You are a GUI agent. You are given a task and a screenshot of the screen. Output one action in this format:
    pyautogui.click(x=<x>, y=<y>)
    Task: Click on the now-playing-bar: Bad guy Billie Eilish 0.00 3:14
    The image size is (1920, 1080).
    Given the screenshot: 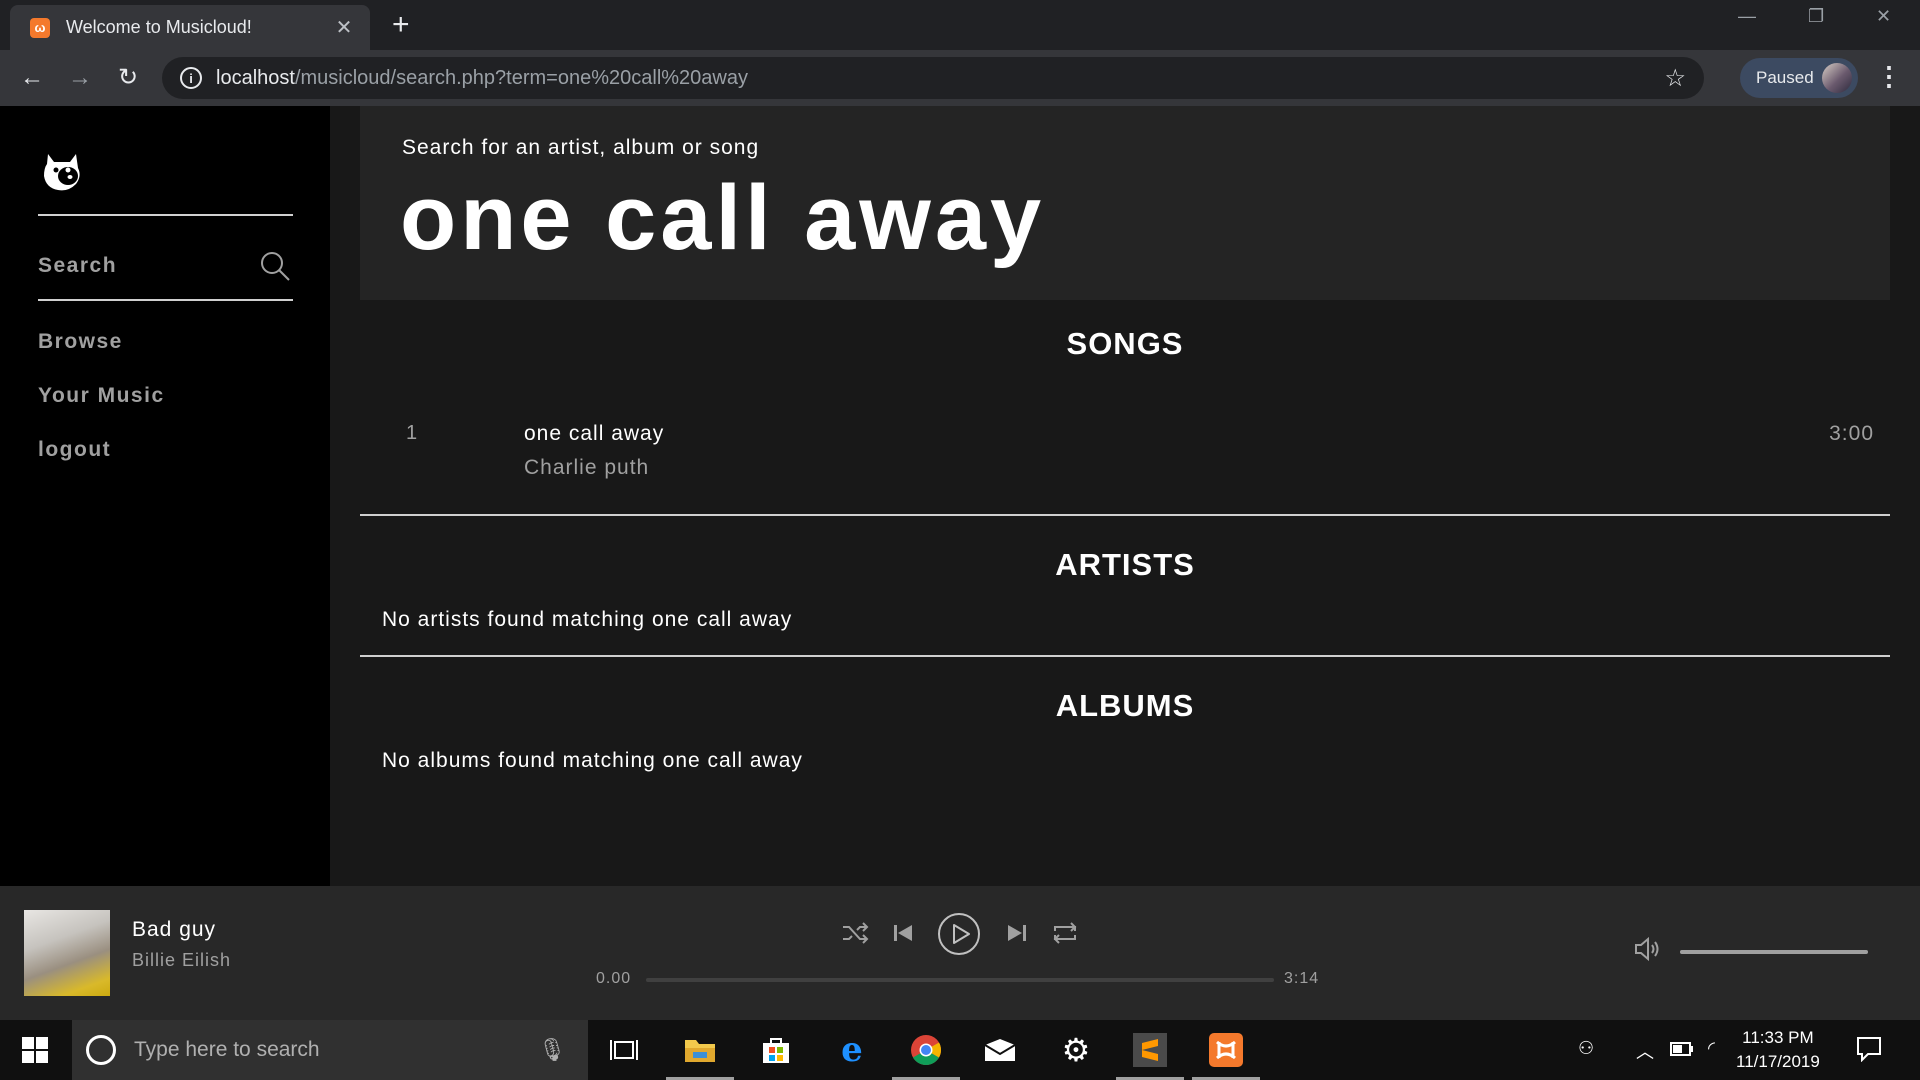 What is the action you would take?
    pyautogui.click(x=960, y=953)
    